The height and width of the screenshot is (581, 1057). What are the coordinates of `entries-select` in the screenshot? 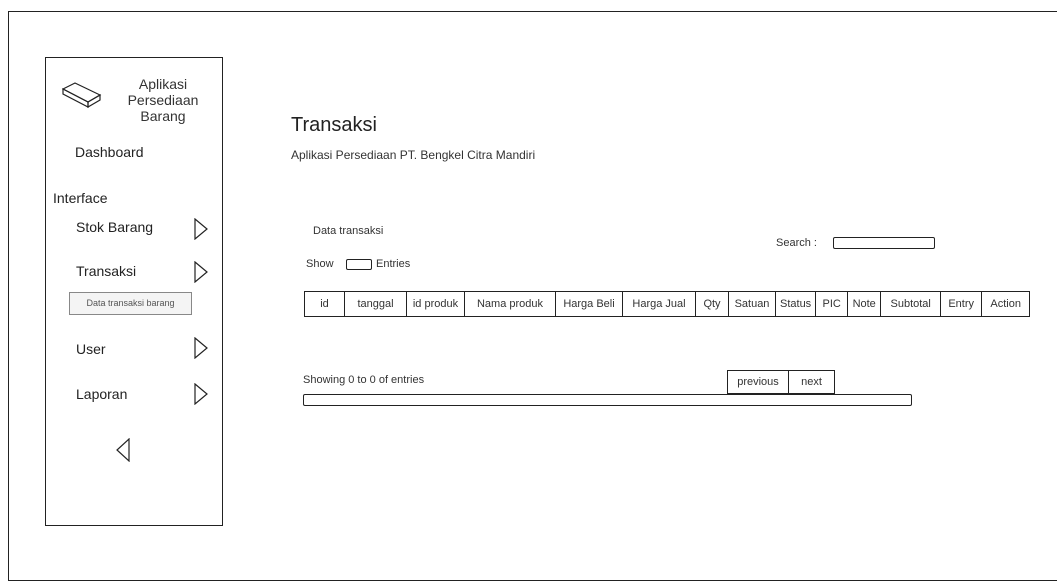 It's located at (359, 264).